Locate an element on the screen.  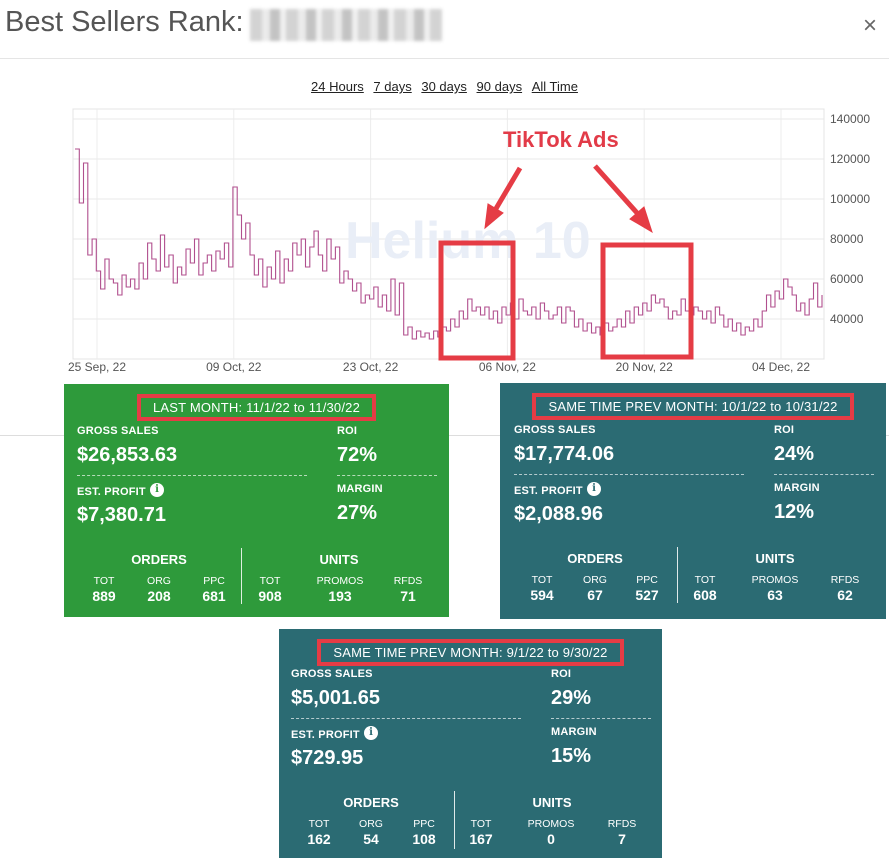
range-90-days: 90 days is located at coordinates (500, 86).